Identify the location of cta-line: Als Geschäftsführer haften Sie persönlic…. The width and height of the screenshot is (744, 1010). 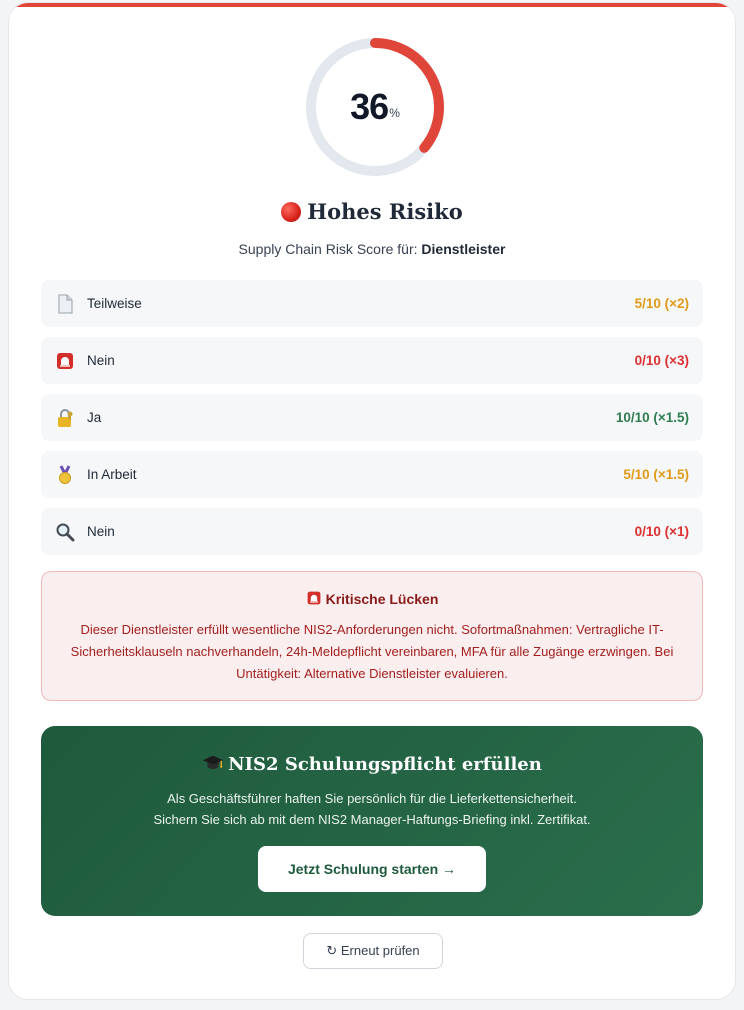
(372, 798).